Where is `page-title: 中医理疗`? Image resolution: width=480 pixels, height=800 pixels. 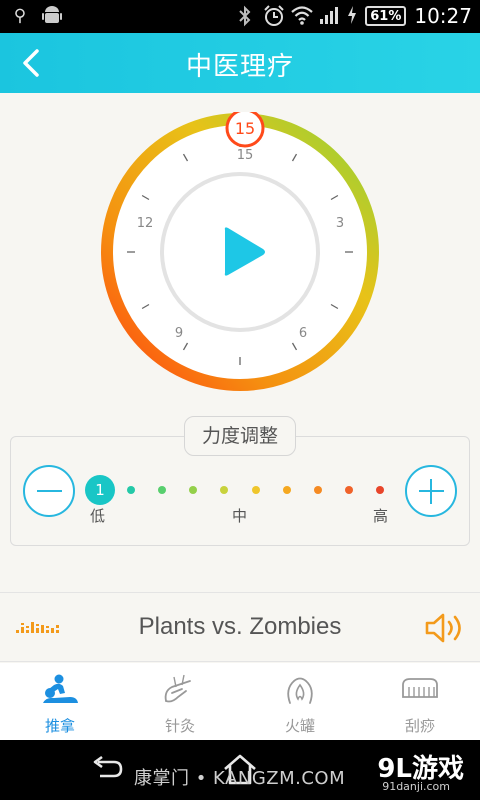 page-title: 中医理疗 is located at coordinates (239, 67).